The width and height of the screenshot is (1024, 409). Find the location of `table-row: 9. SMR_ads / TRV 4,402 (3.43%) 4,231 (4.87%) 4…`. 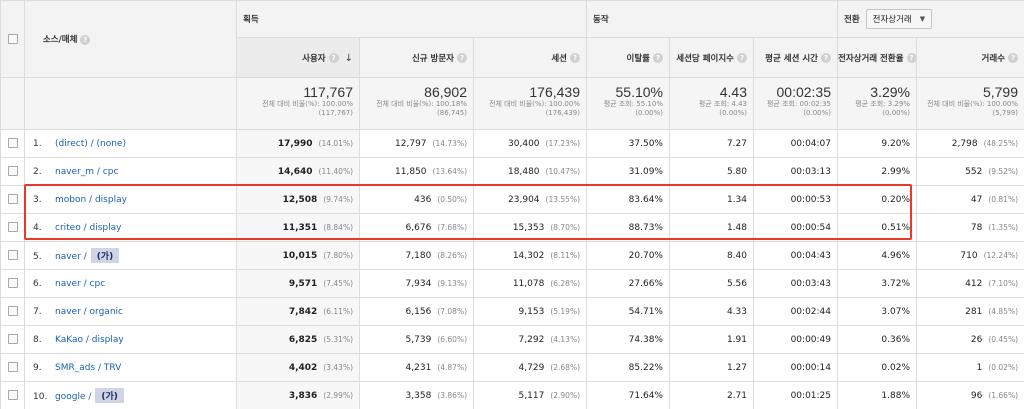

table-row: 9. SMR_ads / TRV 4,402 (3.43%) 4,231 (4.87%) 4… is located at coordinates (512, 367).